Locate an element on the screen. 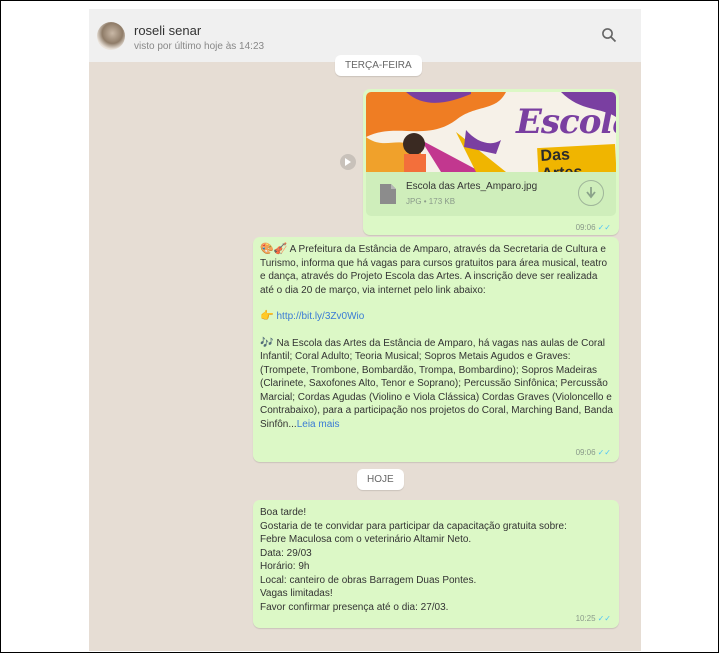 The image size is (719, 653). message-time: 10:25 ✓✓ is located at coordinates (593, 618).